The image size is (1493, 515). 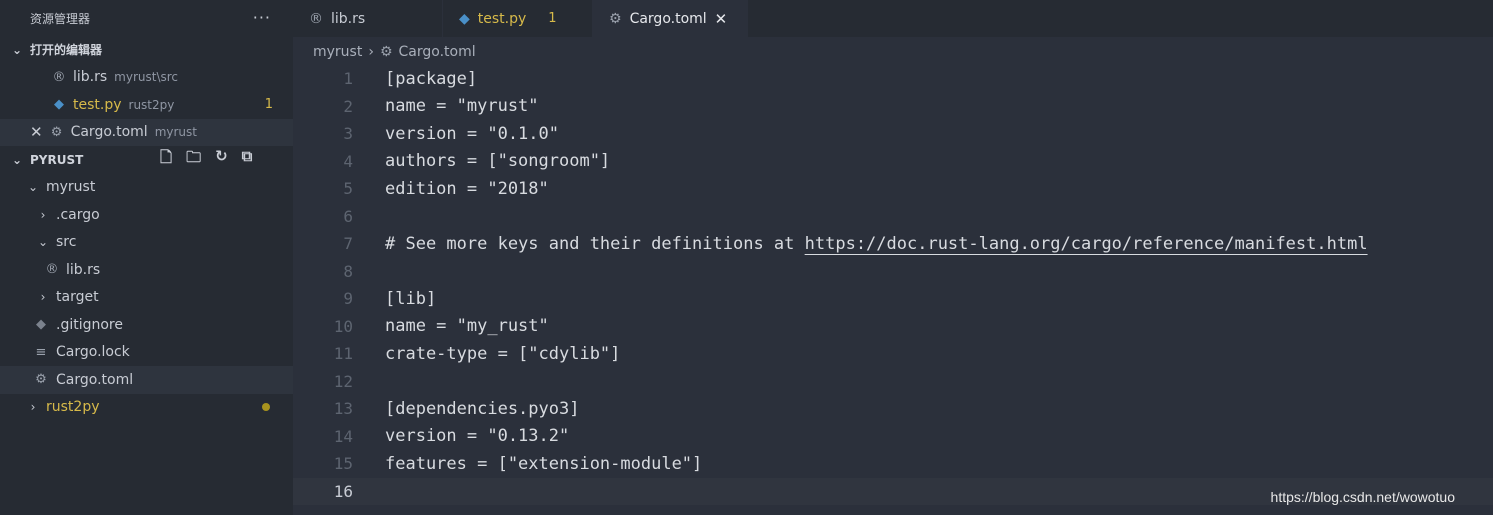 I want to click on tree-folder-src: ⌄ src, so click(x=146, y=243).